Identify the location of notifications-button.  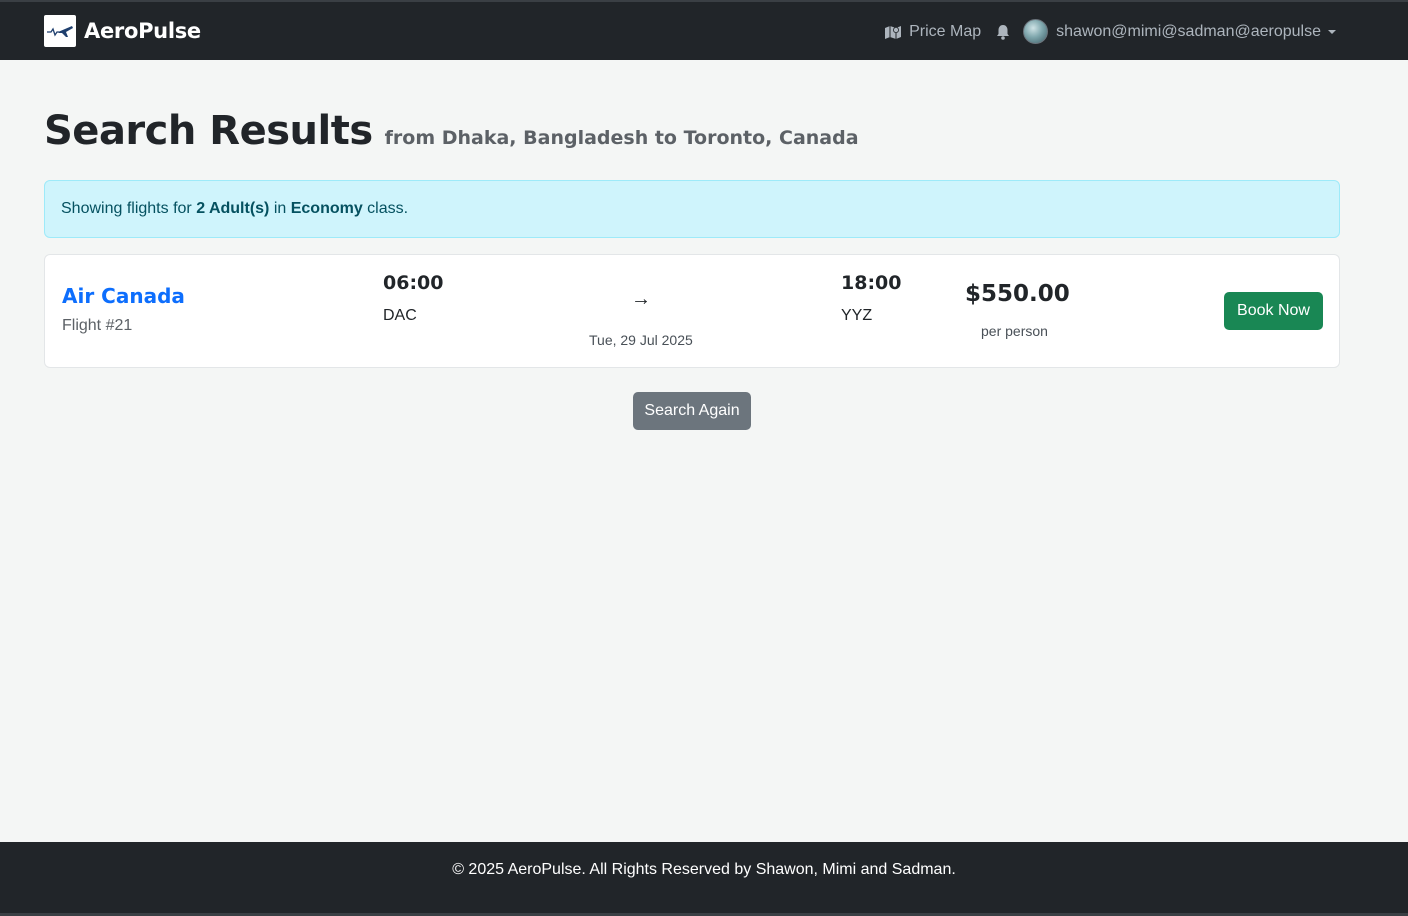
(1003, 32).